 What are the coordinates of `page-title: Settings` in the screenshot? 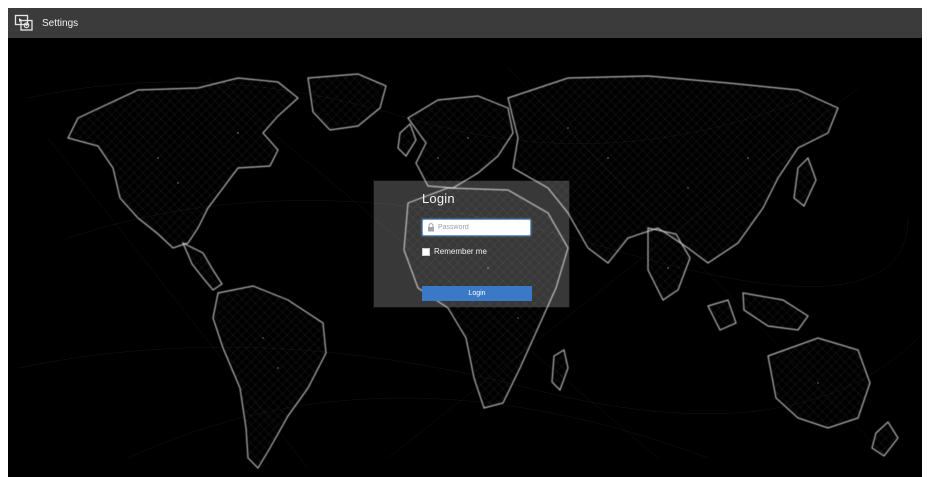 It's located at (60, 23).